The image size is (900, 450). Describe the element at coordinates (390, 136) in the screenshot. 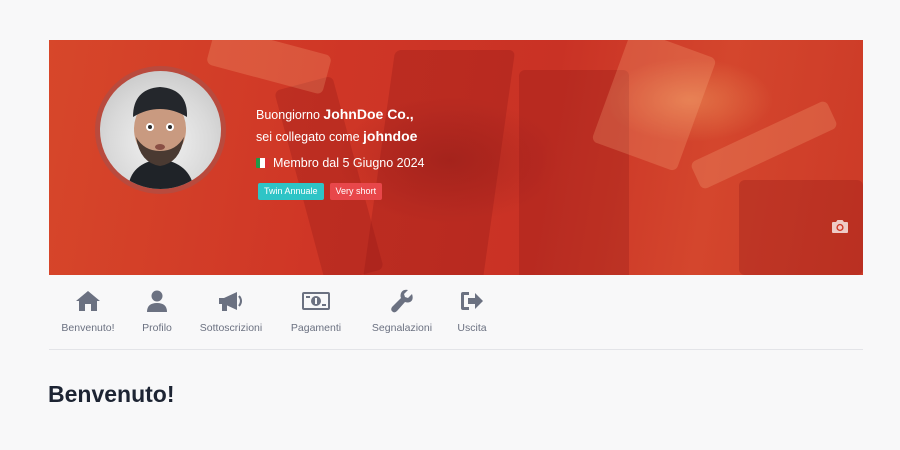

I see `username: johndoe` at that location.